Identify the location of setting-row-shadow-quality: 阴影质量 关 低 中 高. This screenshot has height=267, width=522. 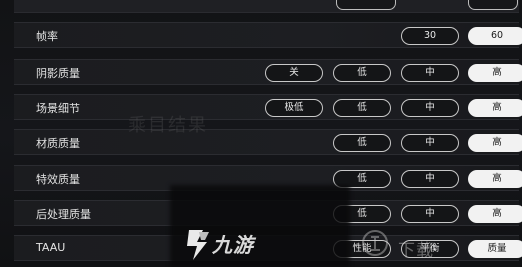
(268, 72).